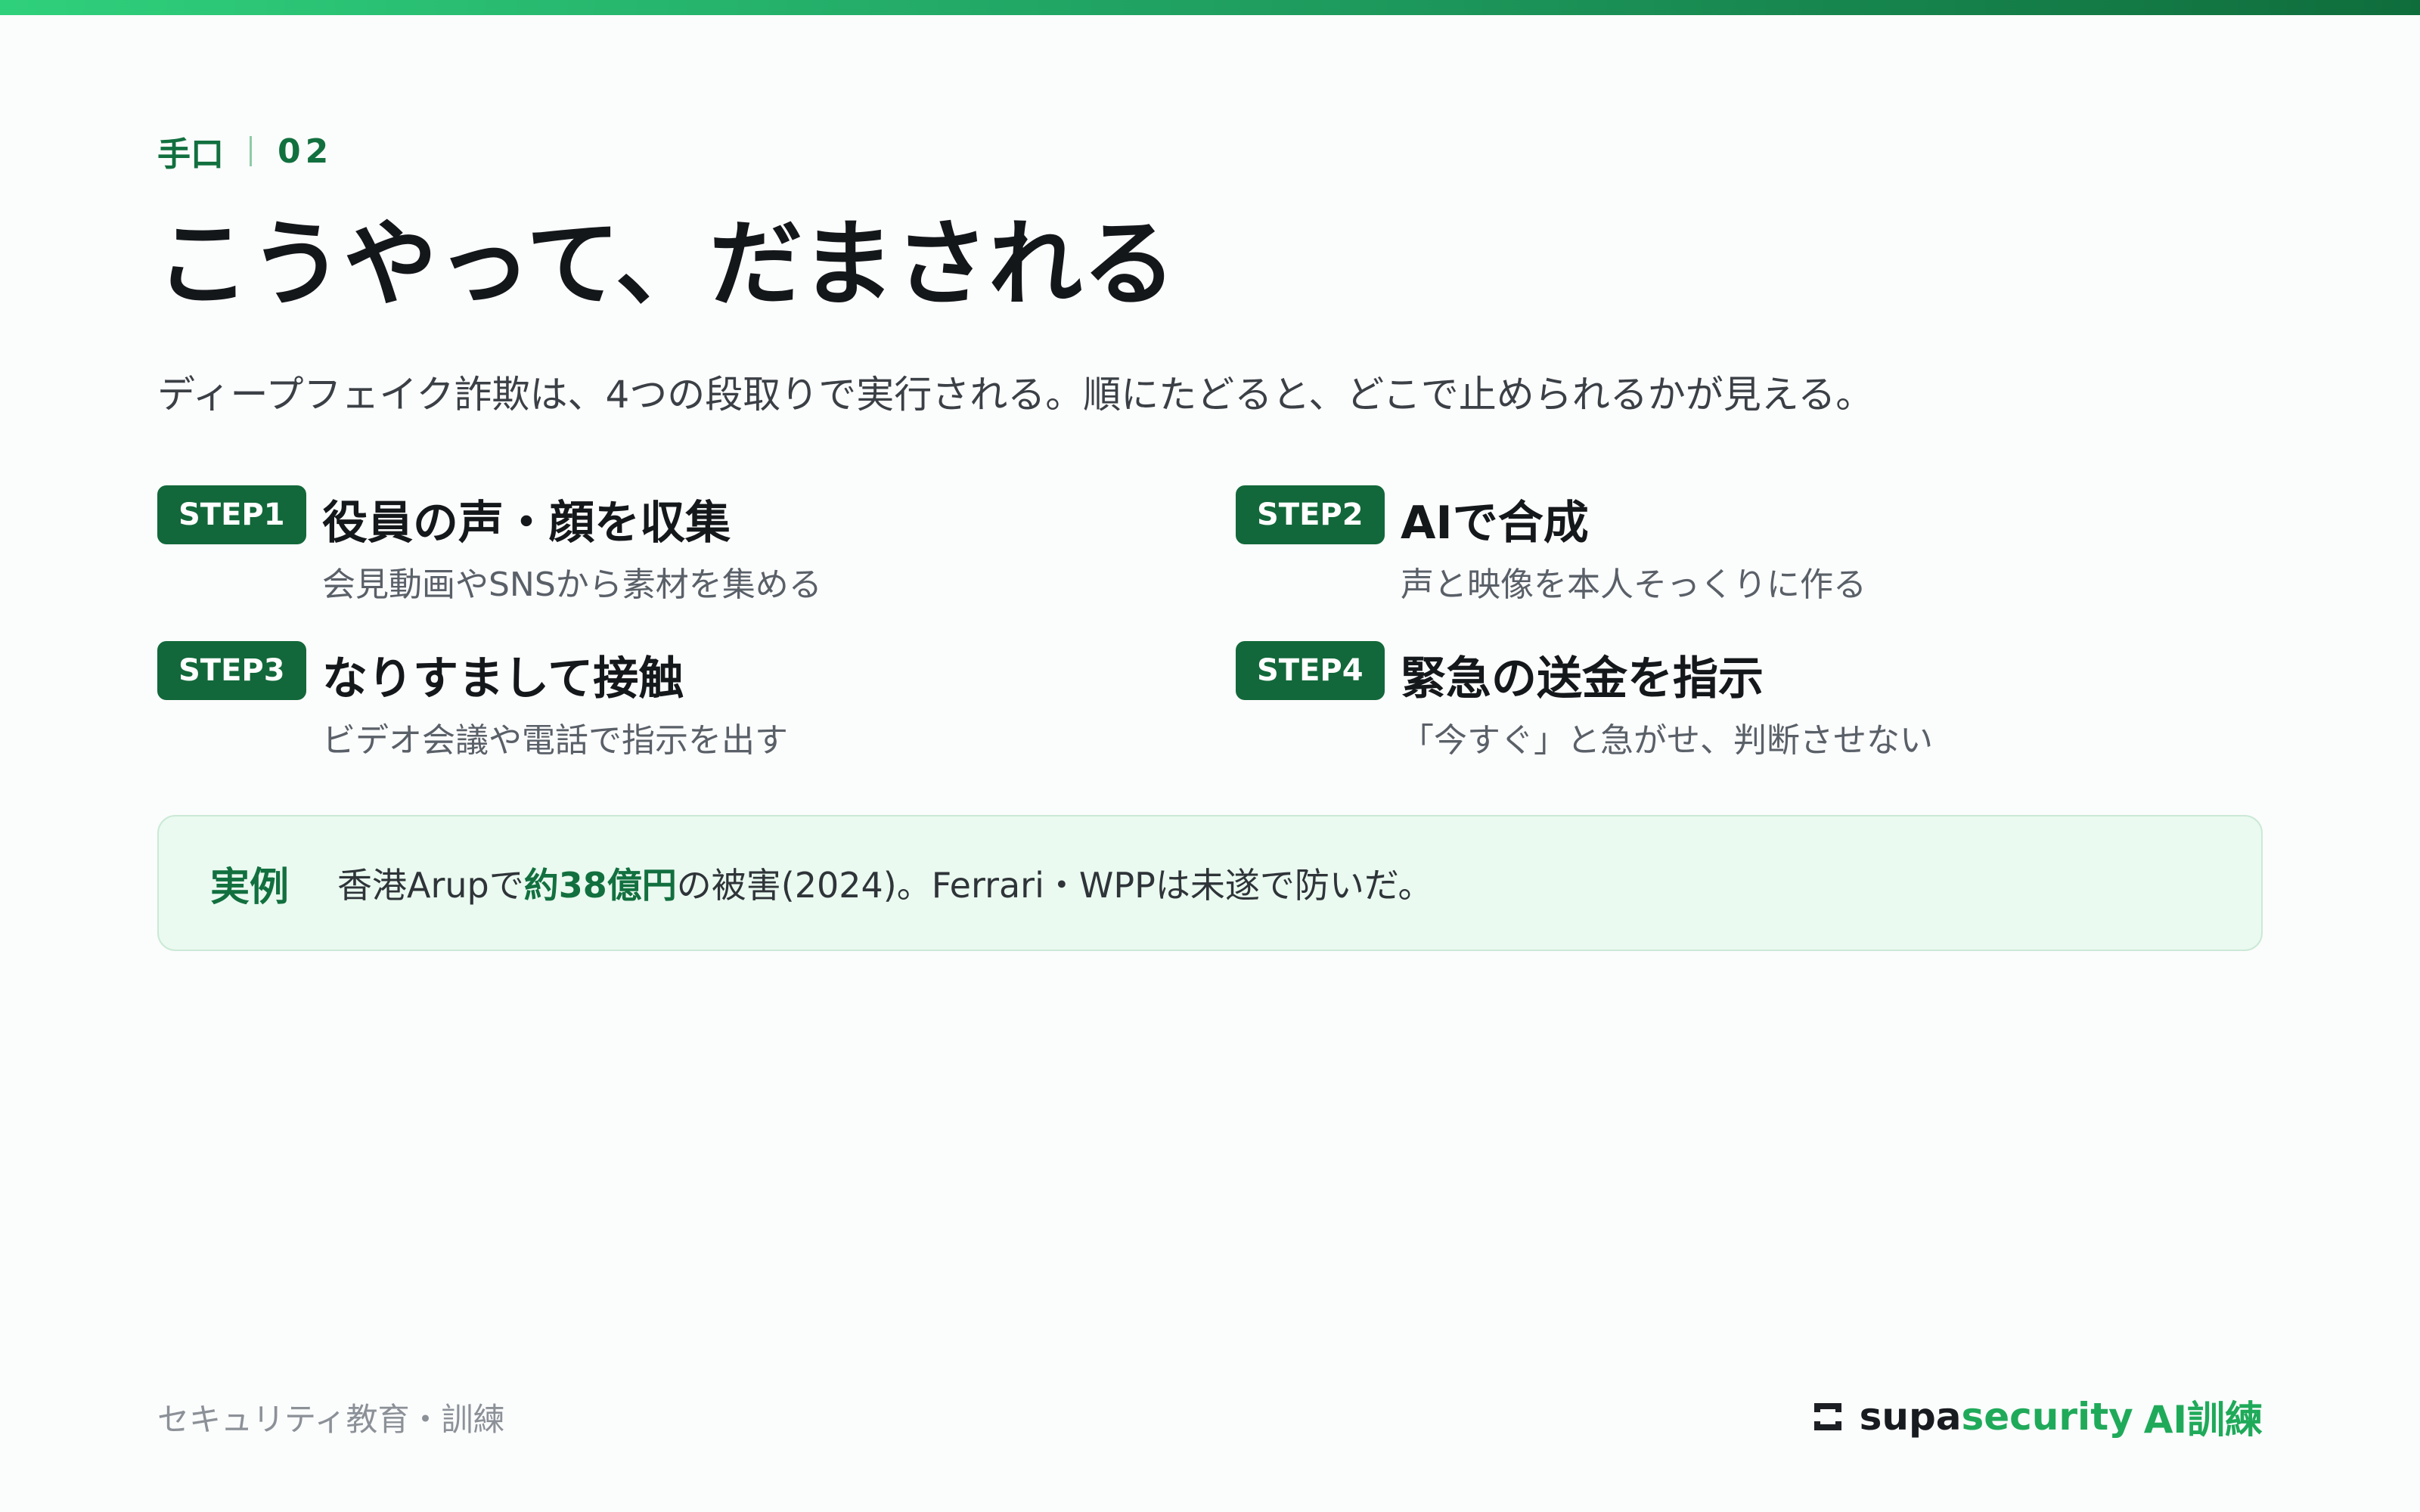 The height and width of the screenshot is (1512, 2420). I want to click on step-title: 緊急の送金を指示, so click(1583, 679).